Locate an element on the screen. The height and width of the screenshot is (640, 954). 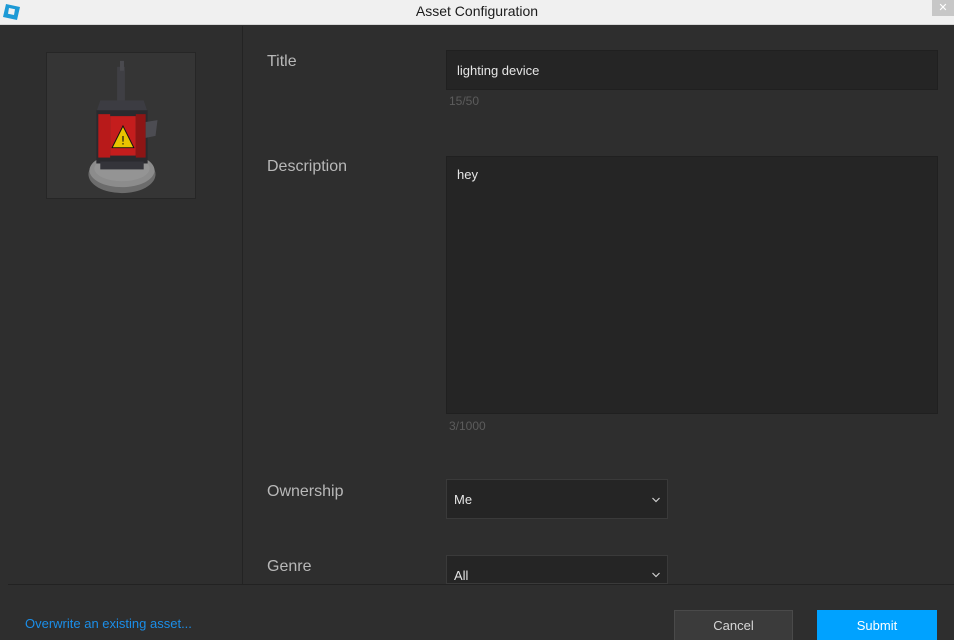
ownership-label: Ownership is located at coordinates (305, 491).